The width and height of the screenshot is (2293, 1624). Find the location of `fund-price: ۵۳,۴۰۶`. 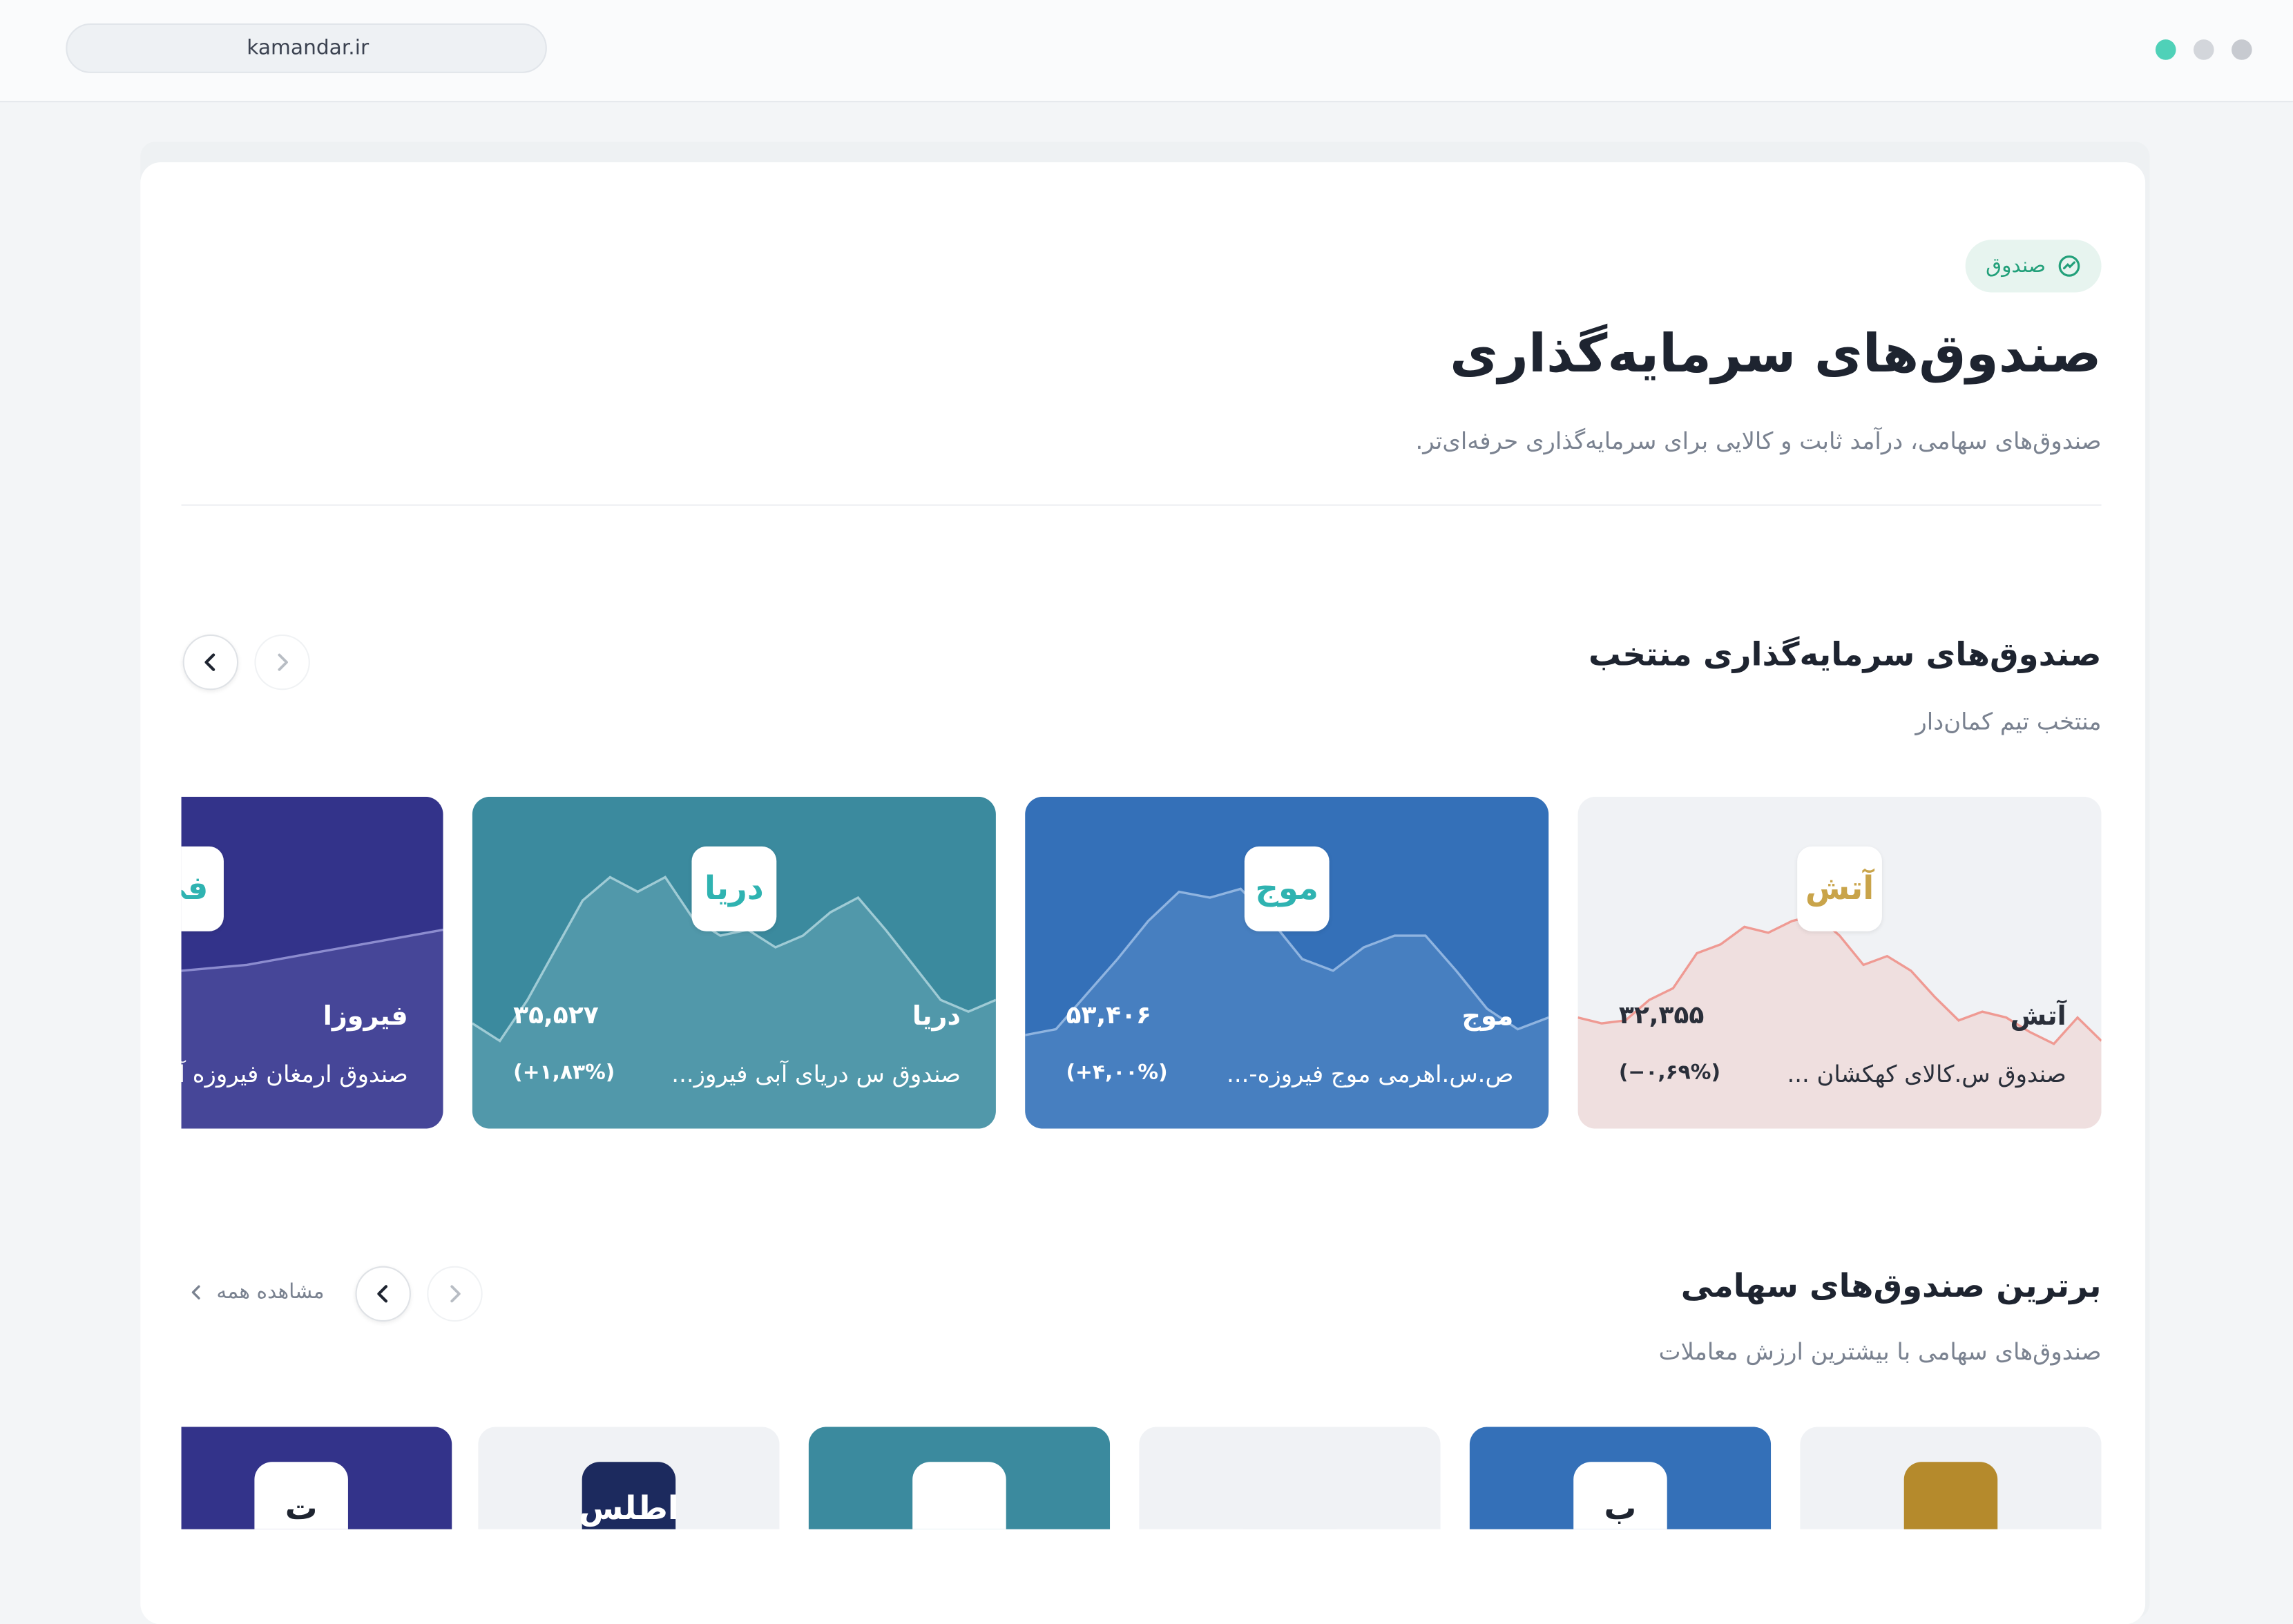

fund-price: ۵۳,۴۰۶ is located at coordinates (1109, 1016).